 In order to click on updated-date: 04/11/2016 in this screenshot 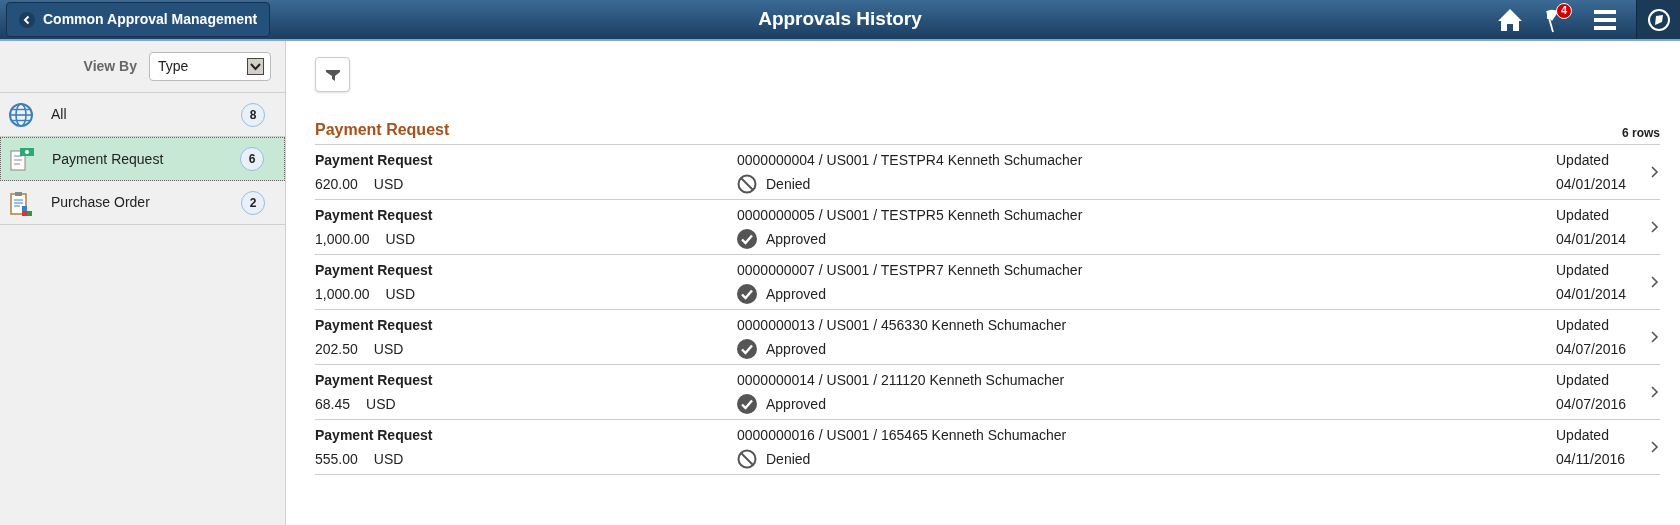, I will do `click(1591, 459)`.